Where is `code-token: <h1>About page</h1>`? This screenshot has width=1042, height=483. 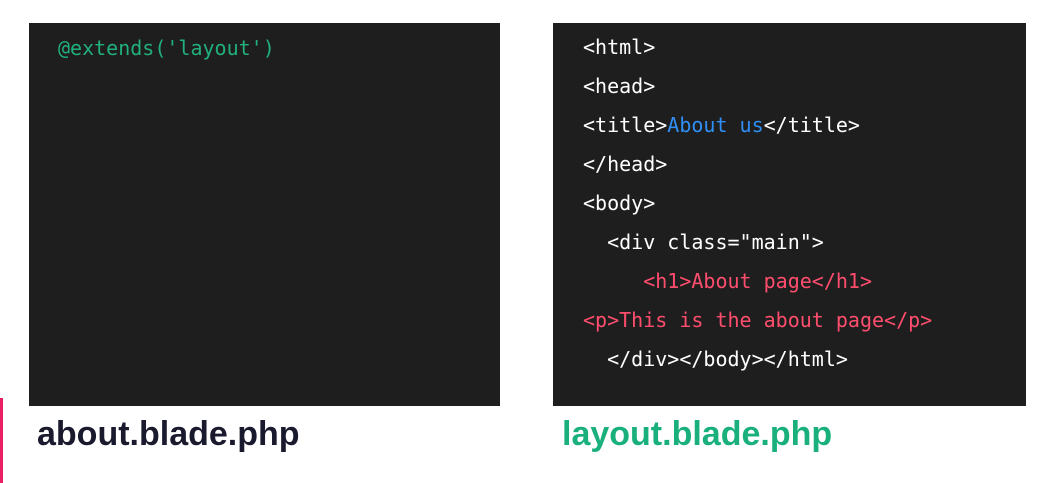 code-token: <h1>About page</h1> is located at coordinates (727, 281).